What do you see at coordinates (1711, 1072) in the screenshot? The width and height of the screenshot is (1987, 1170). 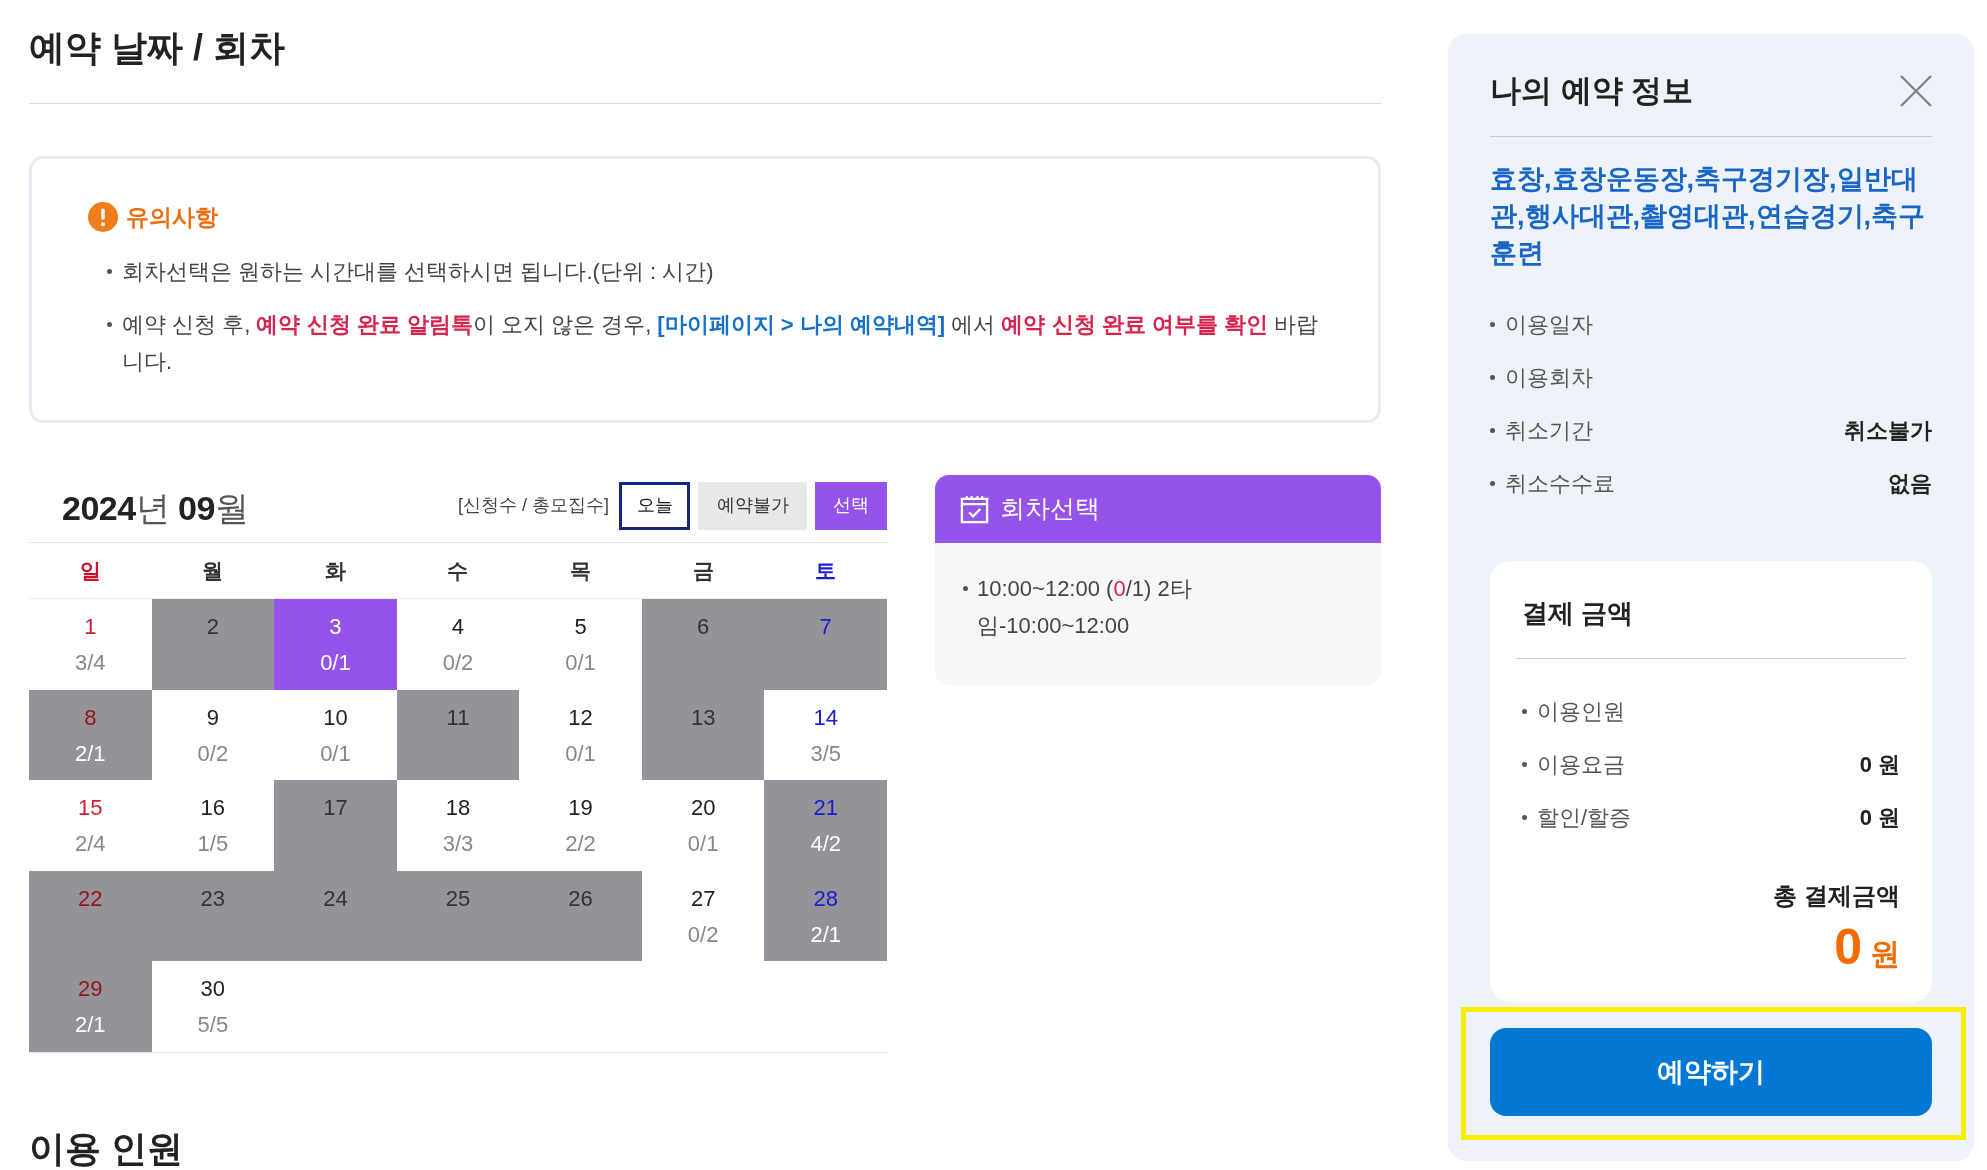 I see `reserve-button: 예약하기` at bounding box center [1711, 1072].